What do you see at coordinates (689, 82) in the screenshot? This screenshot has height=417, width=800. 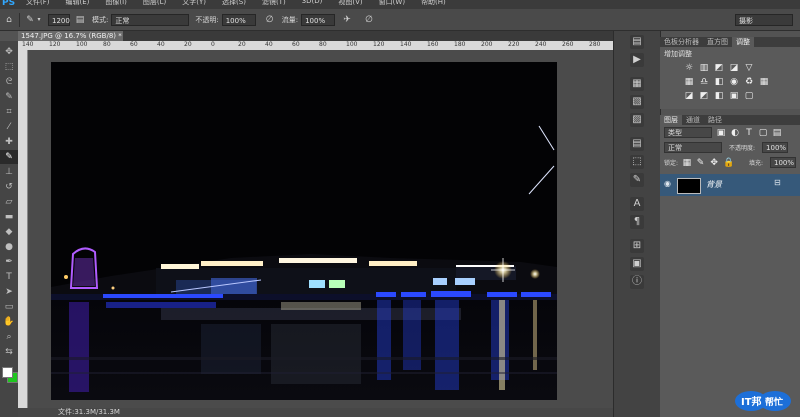 I see `hue-saturation-icon: ▦` at bounding box center [689, 82].